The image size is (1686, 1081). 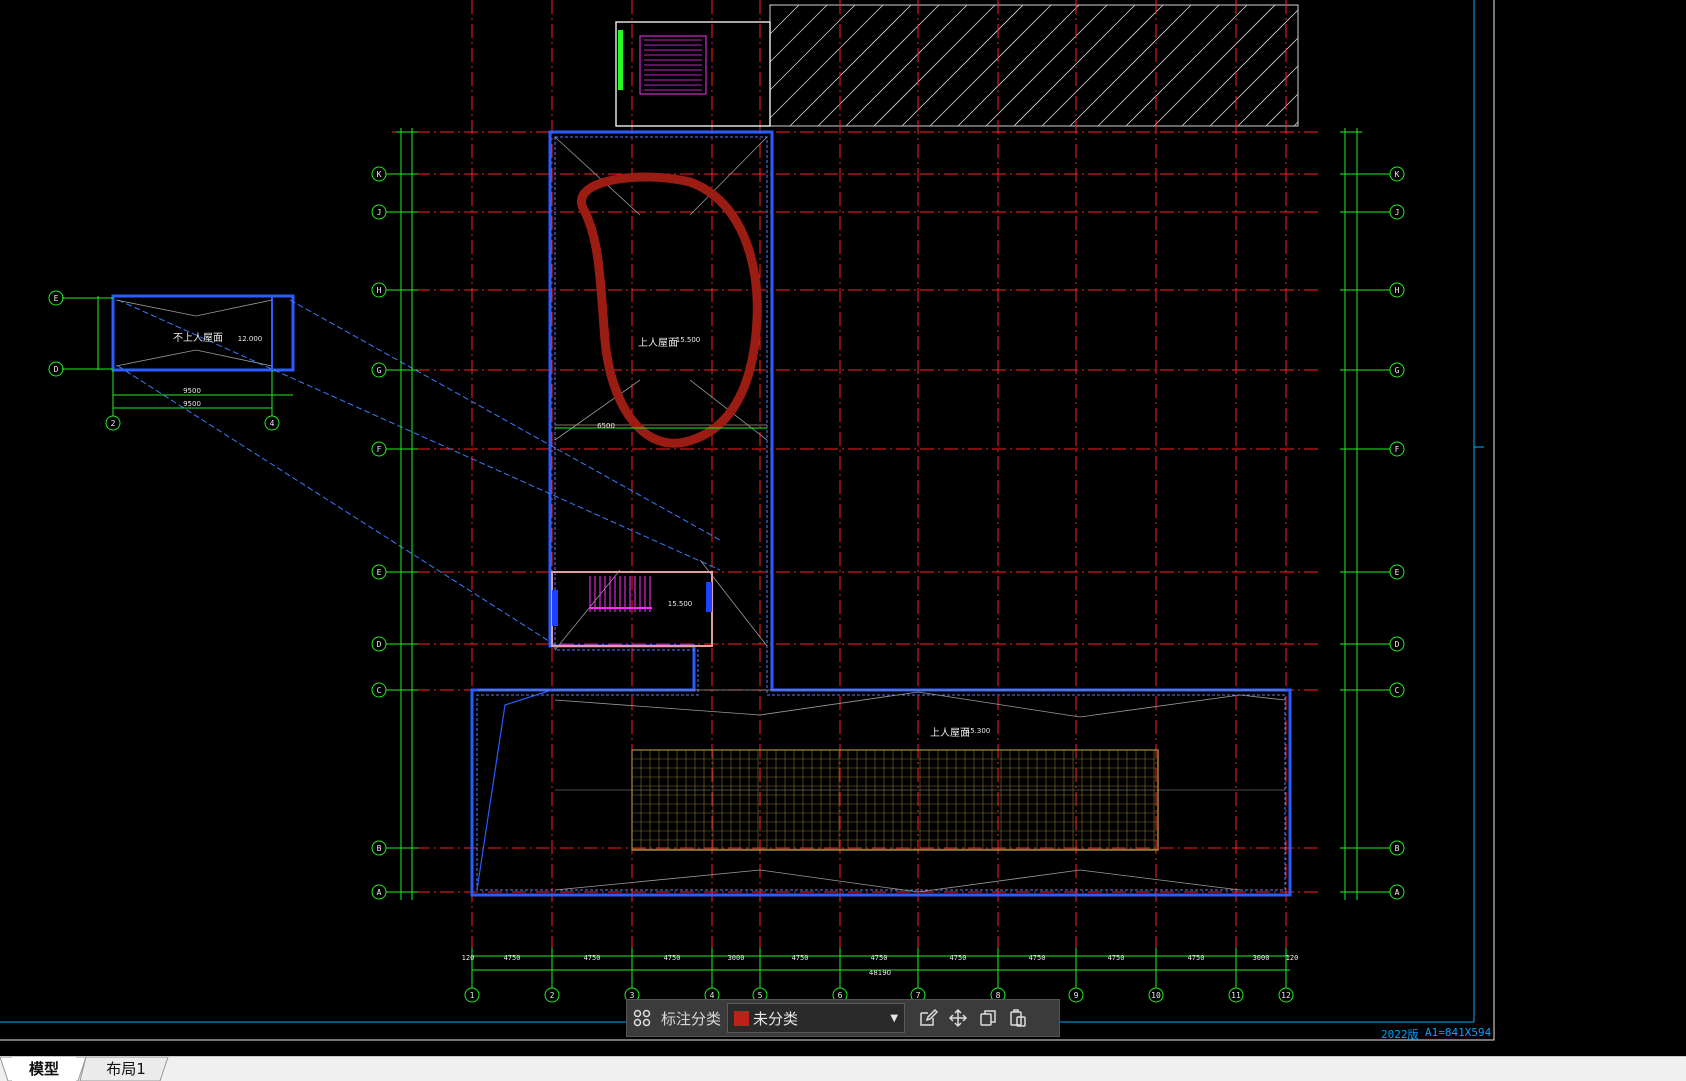 What do you see at coordinates (1458, 1032) in the screenshot?
I see `sheet-size-label: A1=841X594` at bounding box center [1458, 1032].